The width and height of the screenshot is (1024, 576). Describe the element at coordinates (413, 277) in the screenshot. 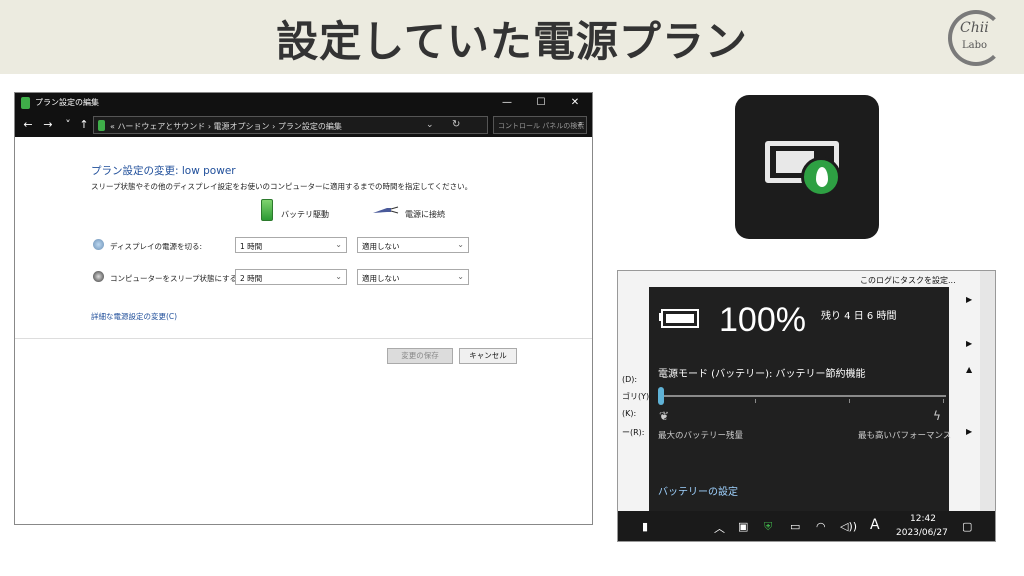

I see `sleep-plugged-select: 適用しない ⌄` at that location.